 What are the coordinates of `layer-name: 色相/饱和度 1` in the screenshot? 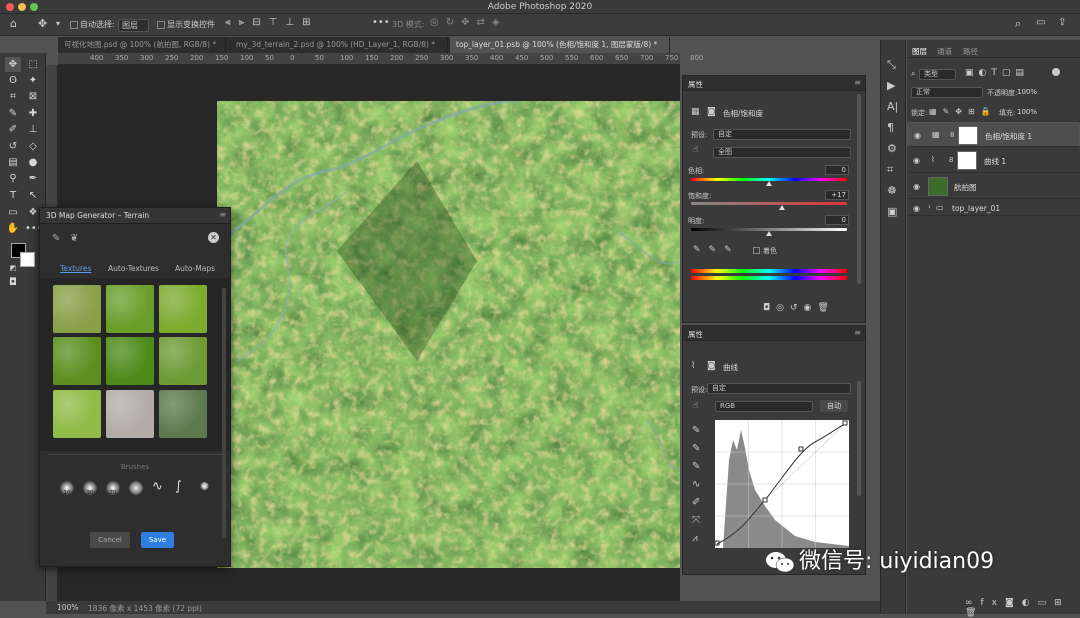 It's located at (1008, 136).